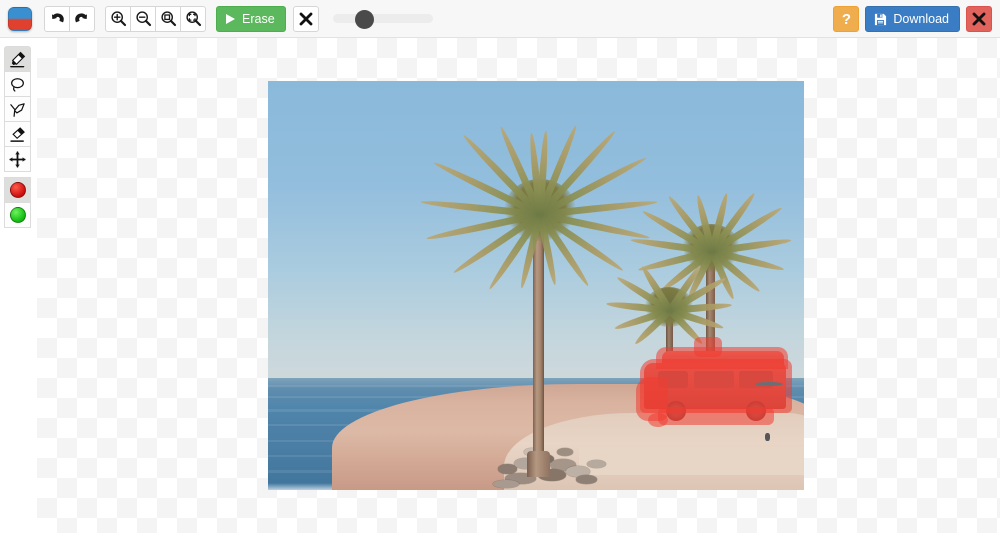 Image resolution: width=1000 pixels, height=533 pixels. I want to click on redo-button, so click(82, 18).